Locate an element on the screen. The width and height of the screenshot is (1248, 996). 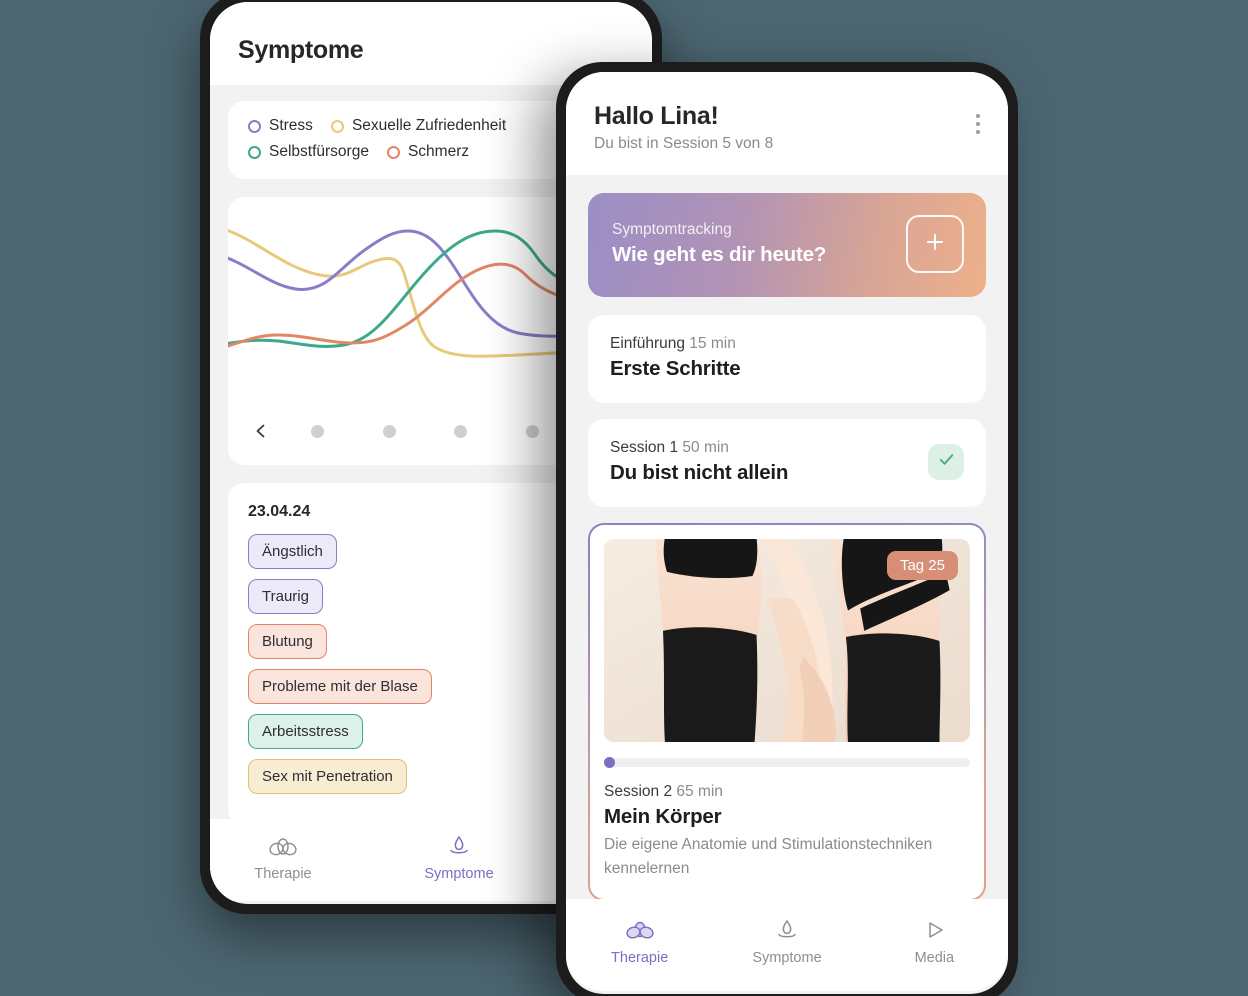
add-entry-button is located at coordinates (935, 244).